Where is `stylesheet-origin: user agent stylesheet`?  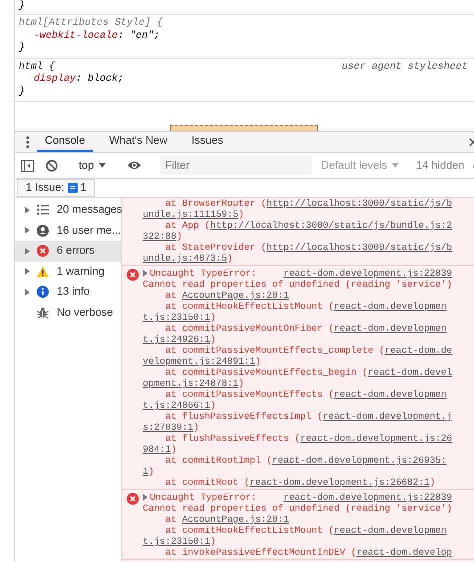 stylesheet-origin: user agent stylesheet is located at coordinates (405, 68).